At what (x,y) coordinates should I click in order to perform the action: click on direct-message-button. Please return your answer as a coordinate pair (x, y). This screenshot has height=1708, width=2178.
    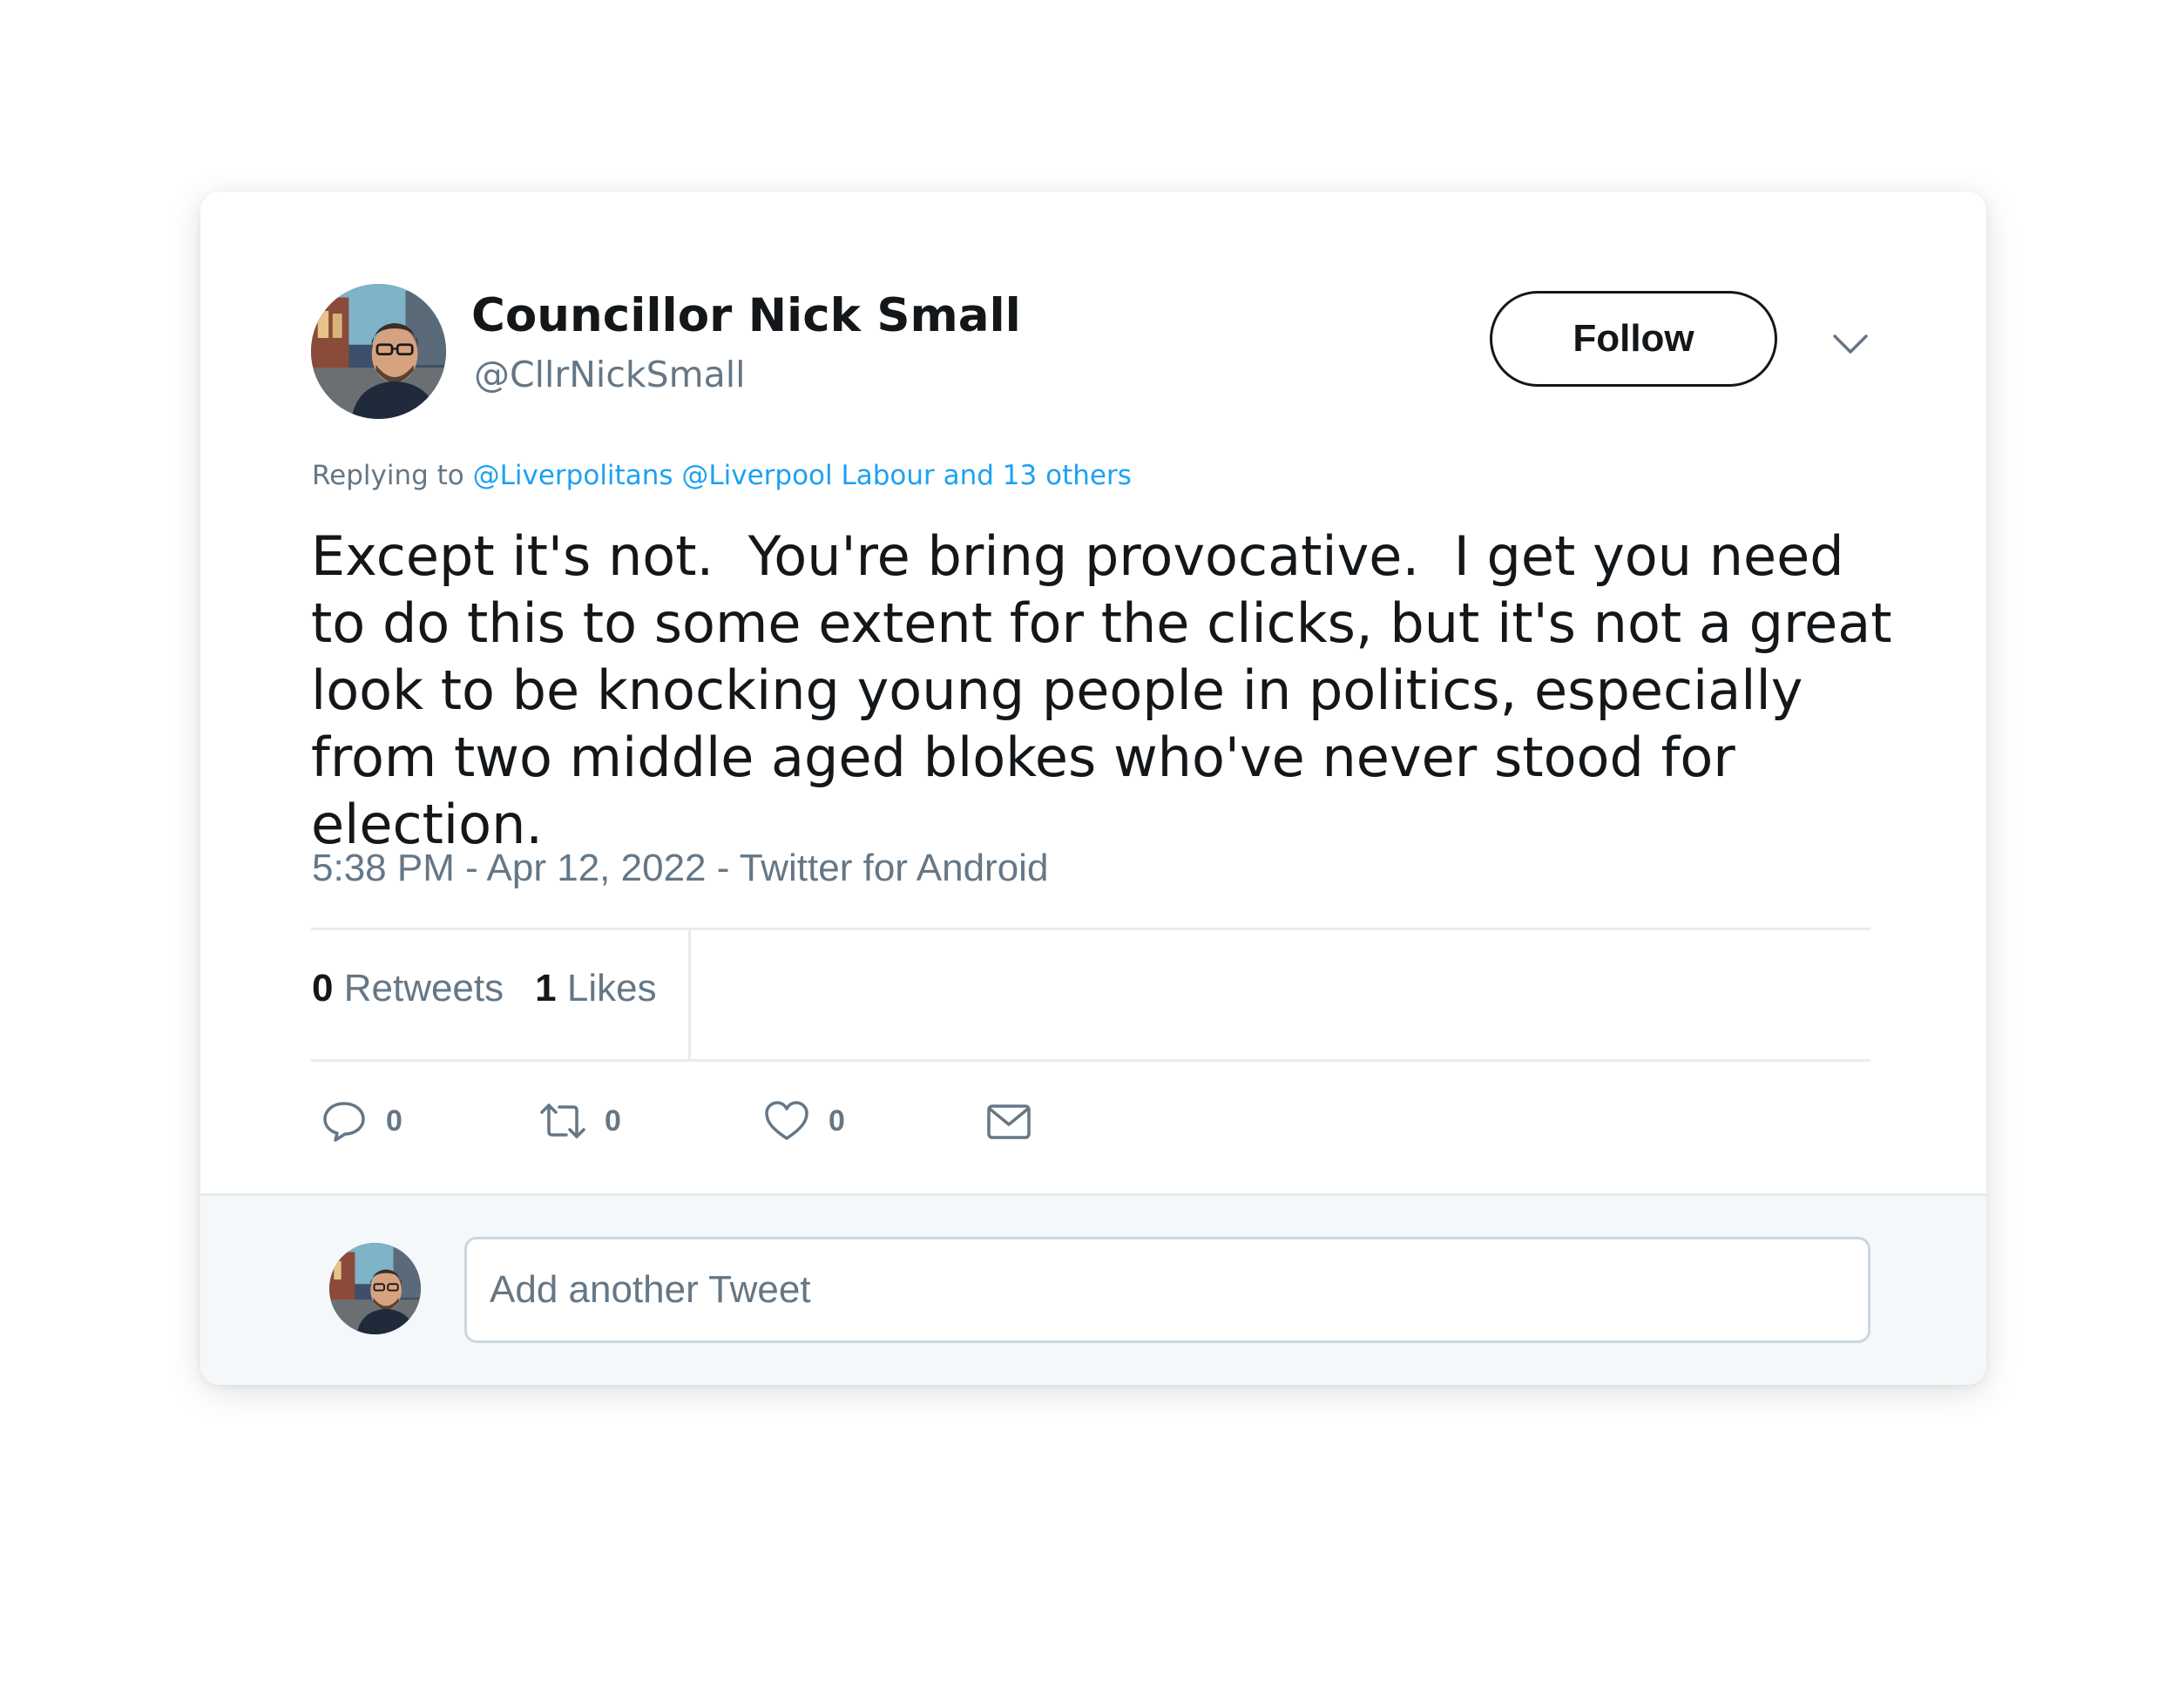
    Looking at the image, I should click on (1008, 1121).